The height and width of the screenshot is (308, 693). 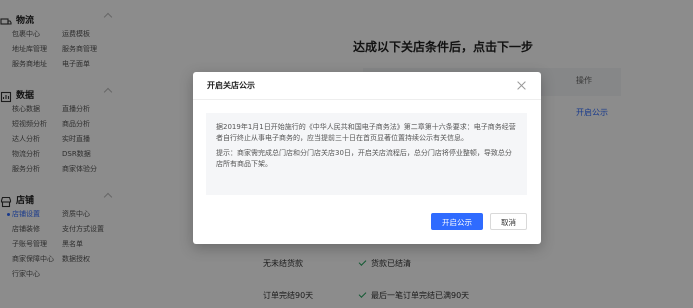 I want to click on cancel-button: 取消, so click(x=508, y=221).